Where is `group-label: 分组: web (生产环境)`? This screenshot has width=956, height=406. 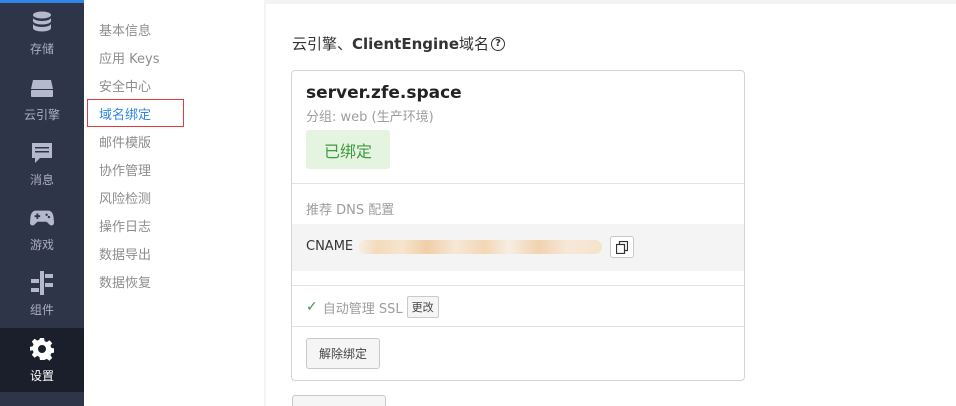 group-label: 分组: web (生产环境) is located at coordinates (370, 117).